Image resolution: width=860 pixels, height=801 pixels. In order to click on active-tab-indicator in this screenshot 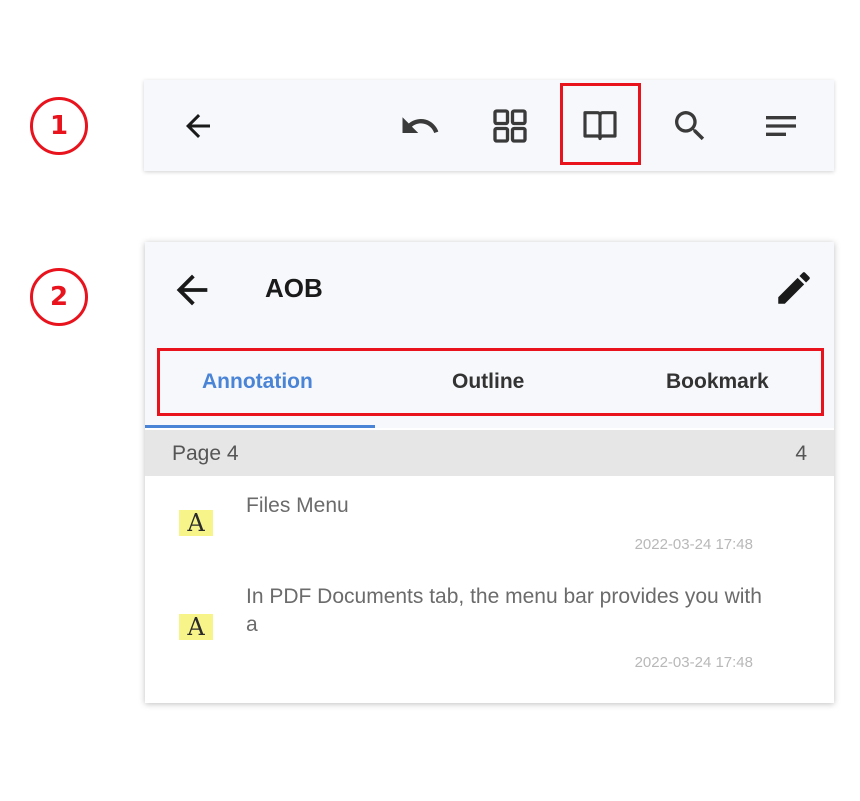, I will do `click(260, 426)`.